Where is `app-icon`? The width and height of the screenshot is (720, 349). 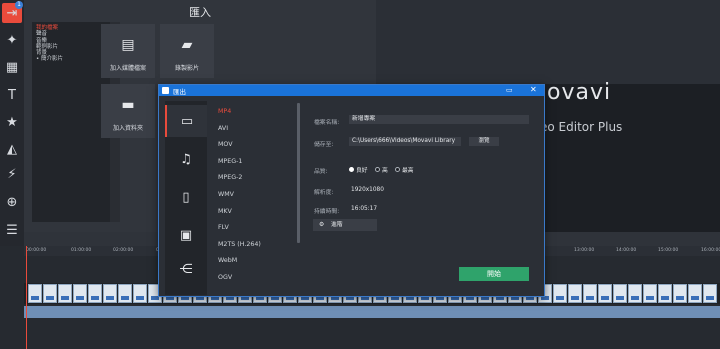 app-icon is located at coordinates (165, 90).